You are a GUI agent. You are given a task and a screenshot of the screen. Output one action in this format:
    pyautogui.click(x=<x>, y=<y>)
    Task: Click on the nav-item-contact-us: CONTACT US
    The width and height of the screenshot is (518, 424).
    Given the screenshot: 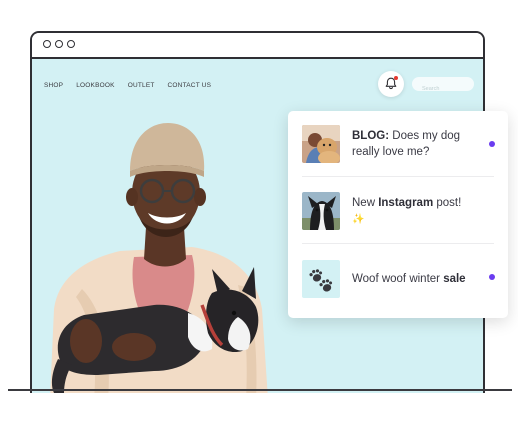 What is the action you would take?
    pyautogui.click(x=190, y=85)
    